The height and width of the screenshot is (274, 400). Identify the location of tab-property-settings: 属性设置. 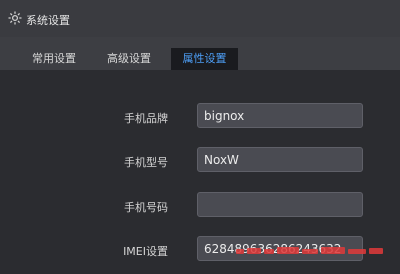
(204, 59).